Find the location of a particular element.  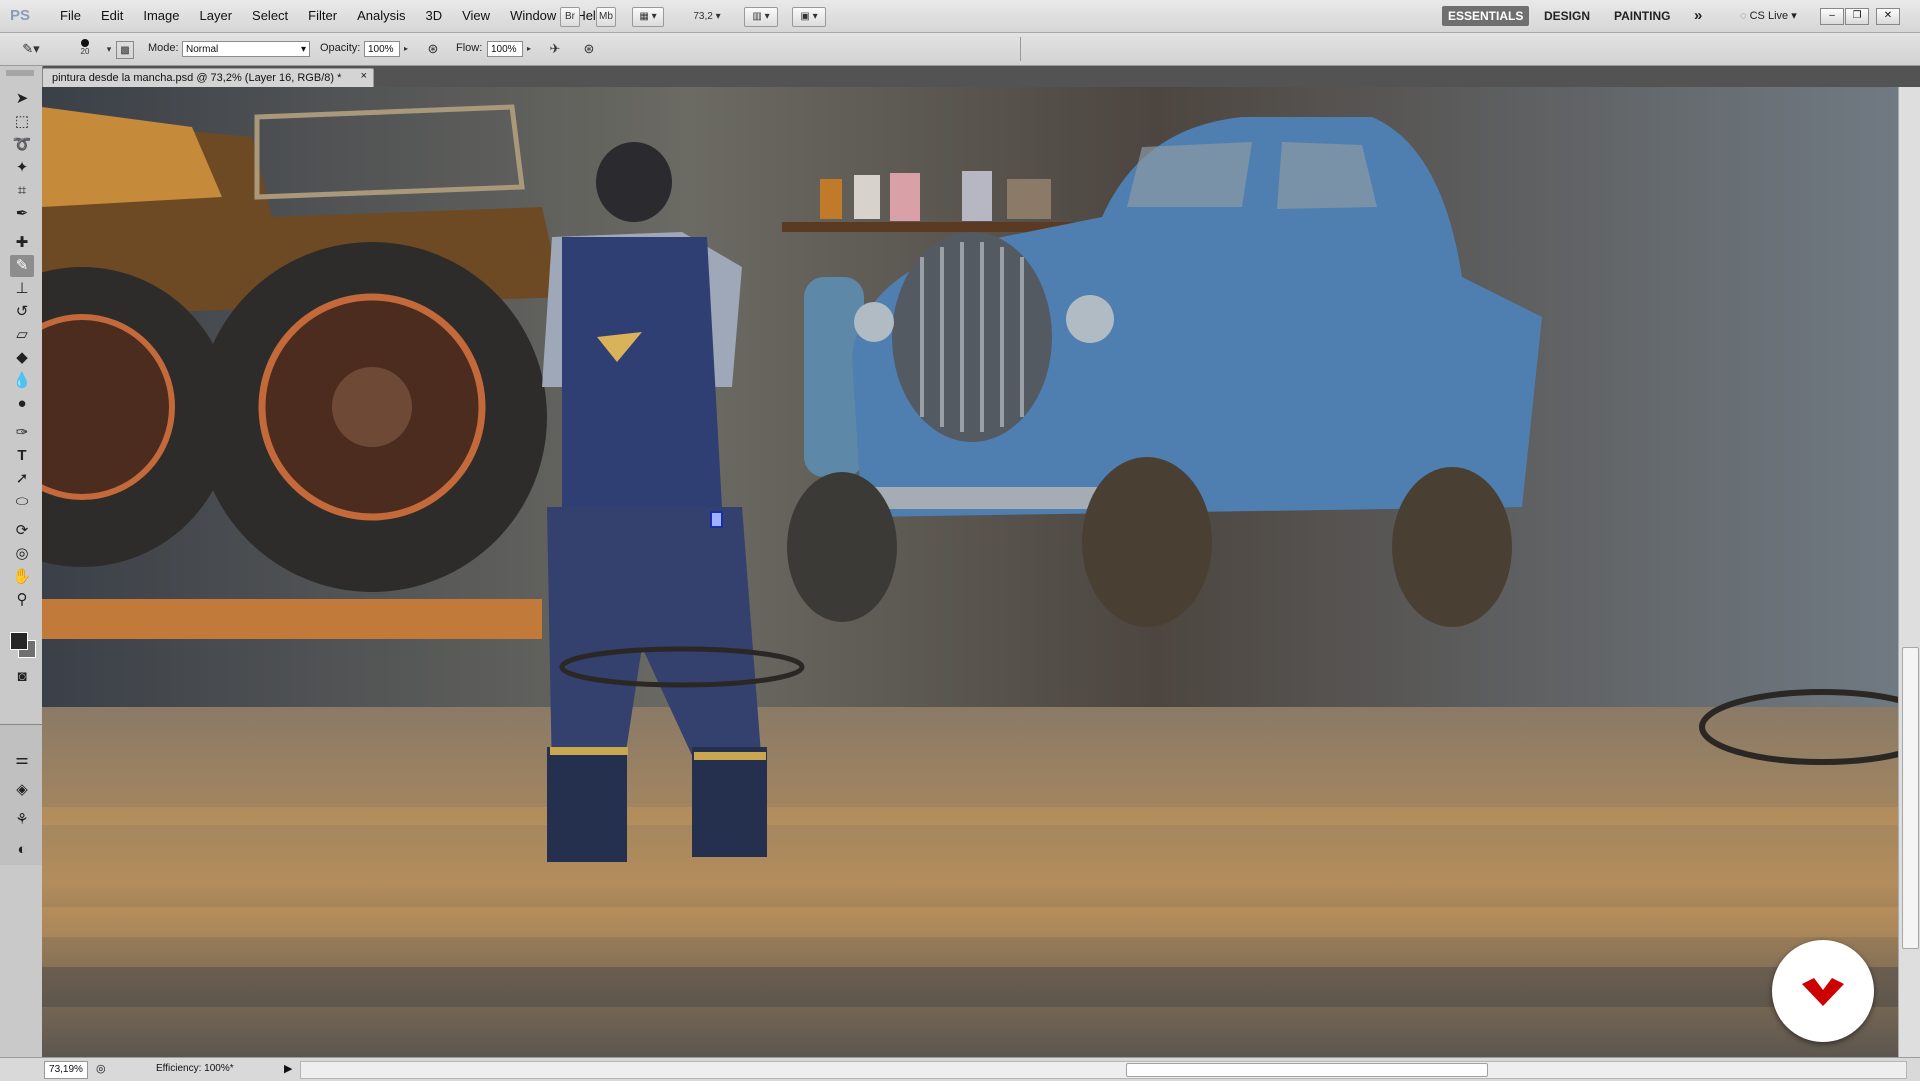

panel-grip is located at coordinates (20, 73).